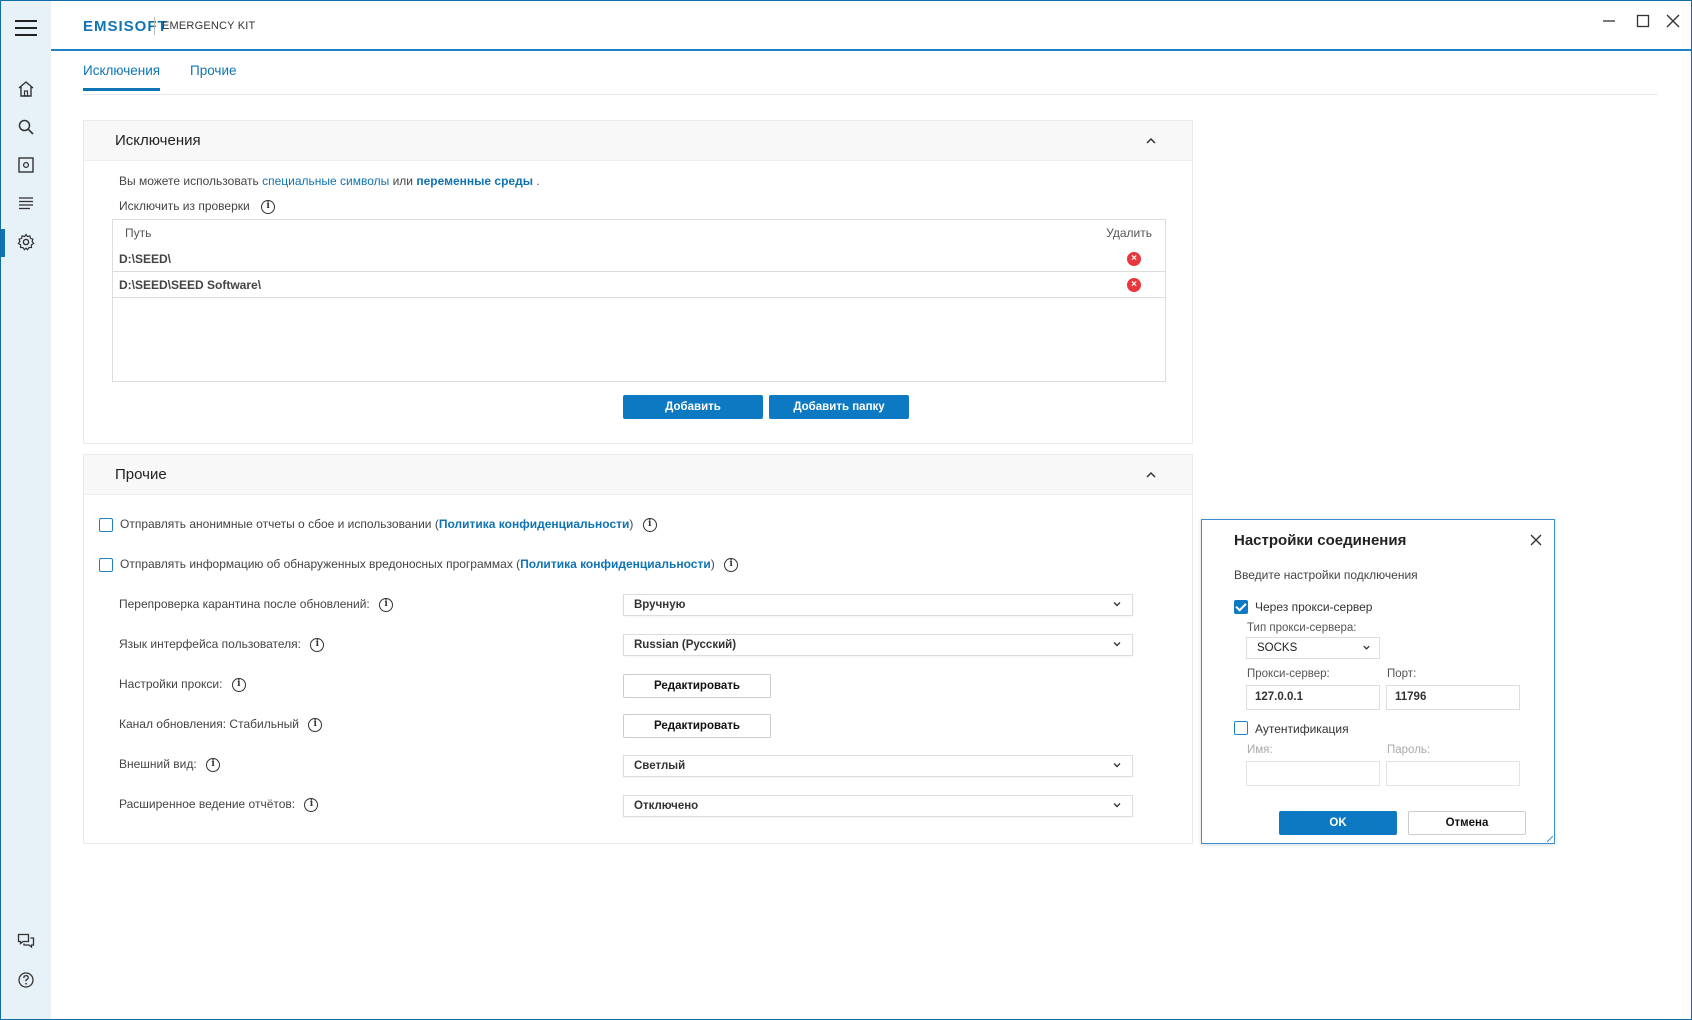 The height and width of the screenshot is (1020, 1692). Describe the element at coordinates (325, 181) in the screenshot. I see `special-symbols-link: специальные символы` at that location.